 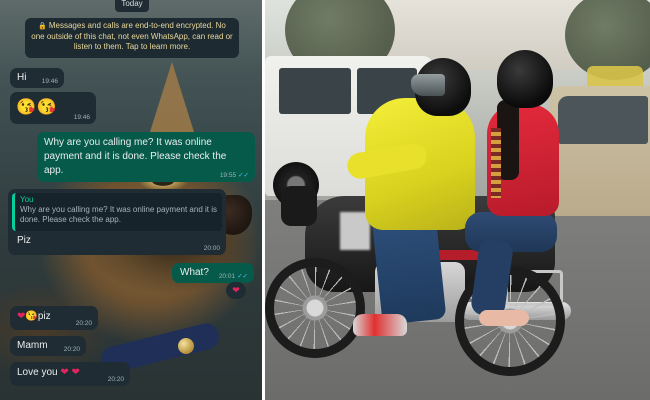 What do you see at coordinates (37, 78) in the screenshot?
I see `message-incoming: Hi 19:46` at bounding box center [37, 78].